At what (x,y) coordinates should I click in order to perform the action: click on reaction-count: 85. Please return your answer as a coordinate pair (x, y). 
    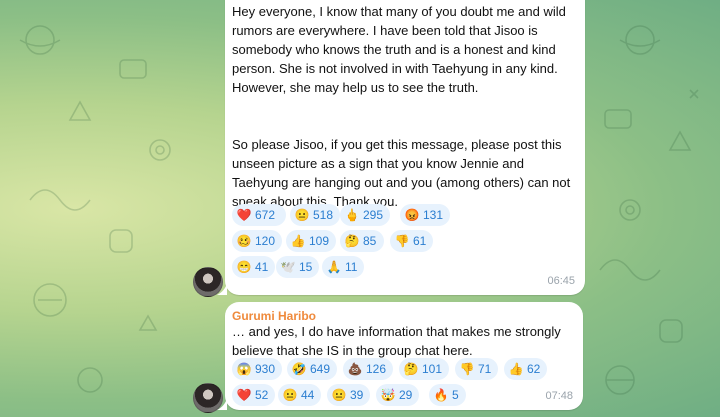
    Looking at the image, I should click on (370, 240).